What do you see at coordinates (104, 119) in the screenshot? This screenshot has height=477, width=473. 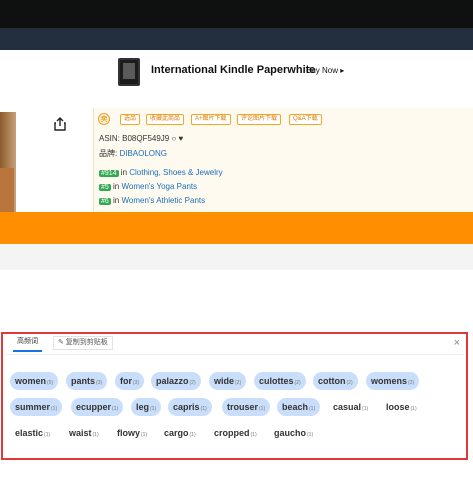 I see `plugin-logo-icon: 卖` at bounding box center [104, 119].